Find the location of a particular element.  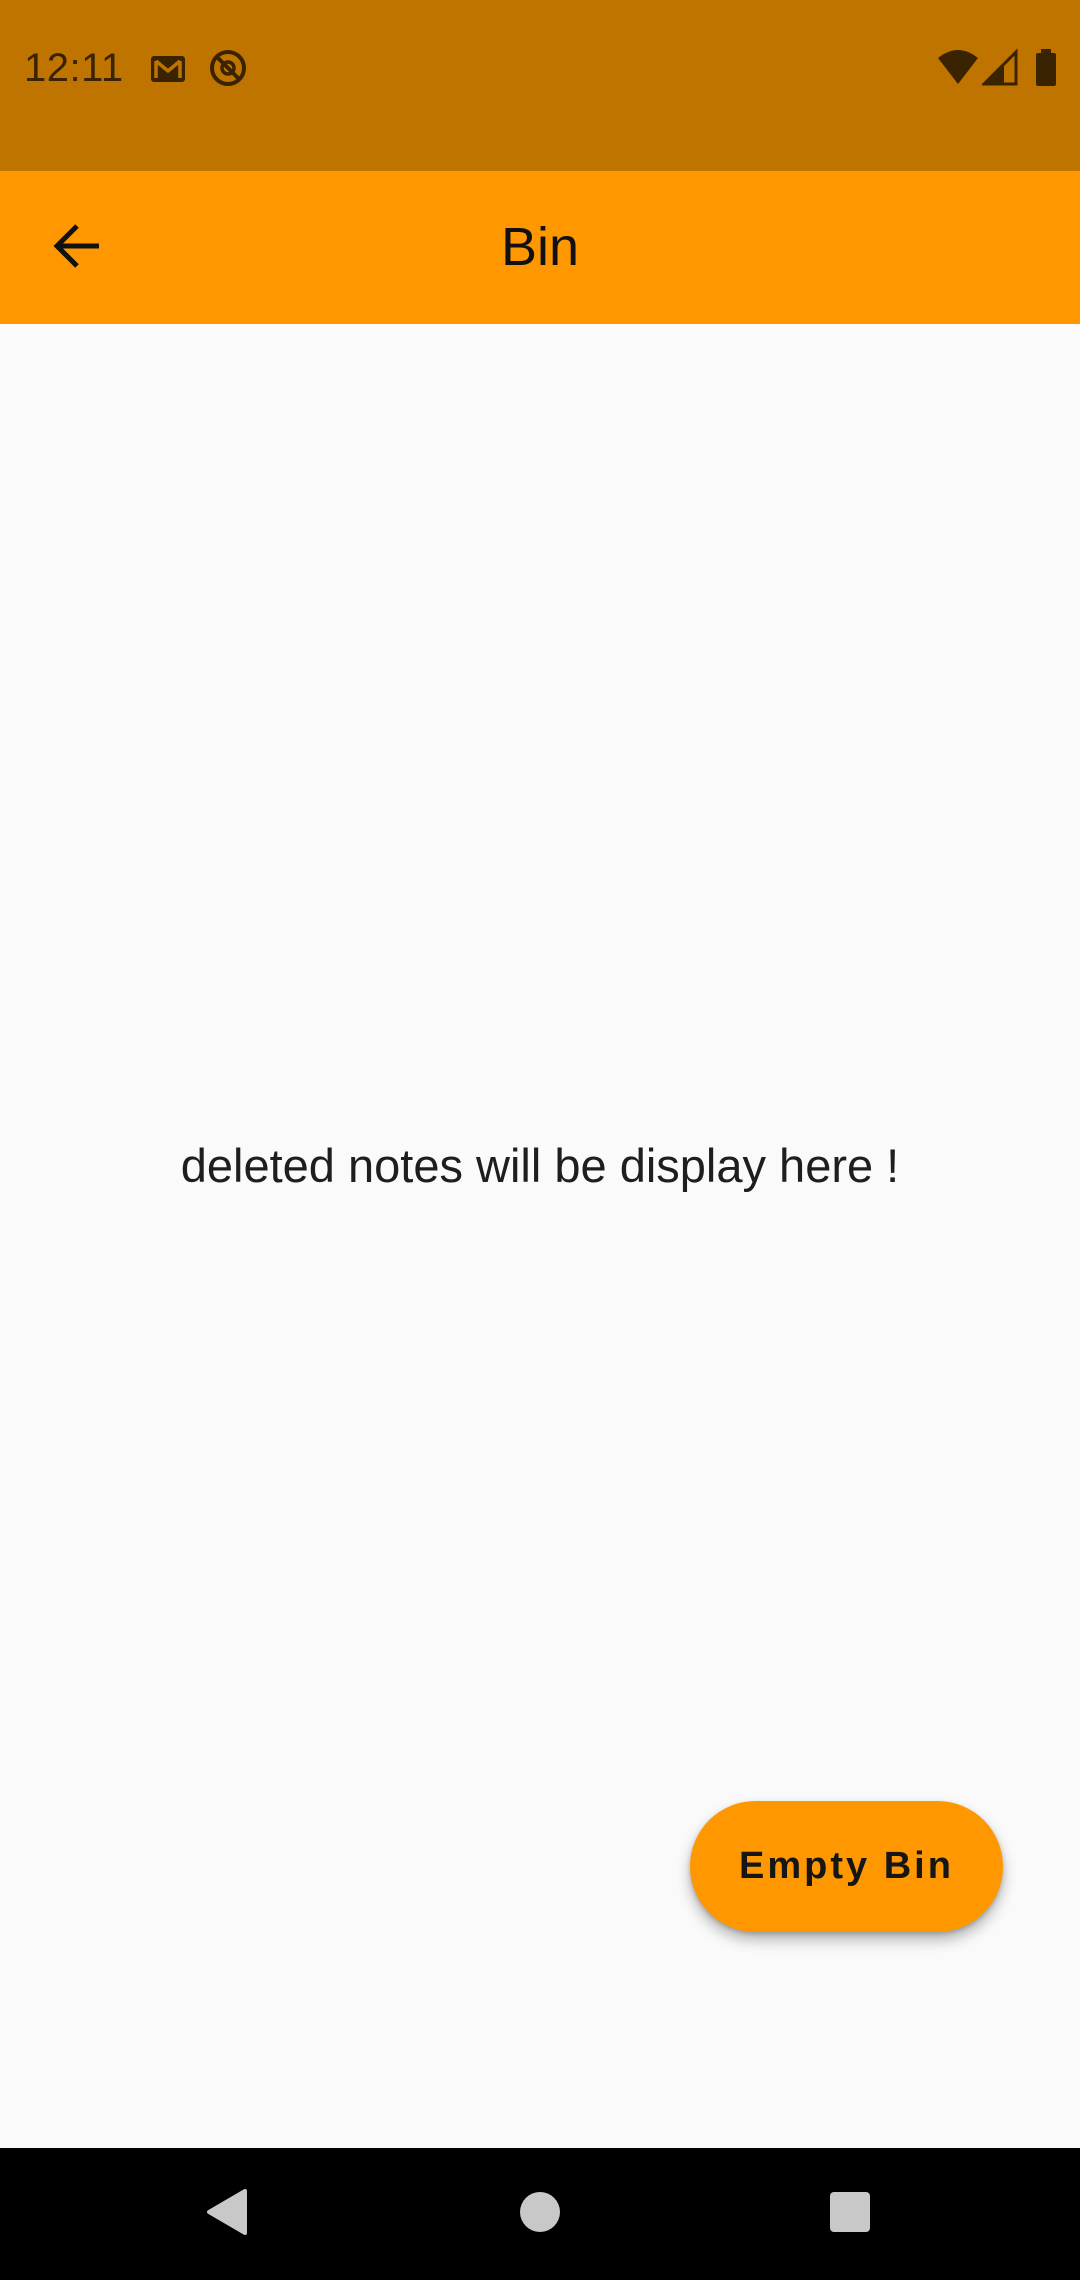

empty-bin-button: Empty Bin is located at coordinates (846, 1866).